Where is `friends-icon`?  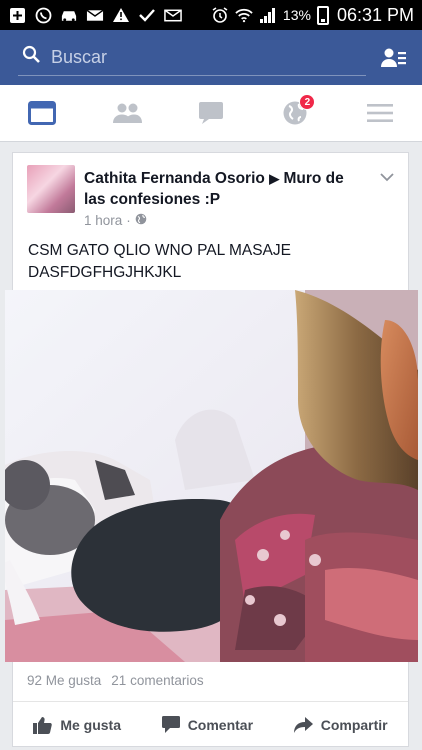
friends-icon is located at coordinates (127, 113).